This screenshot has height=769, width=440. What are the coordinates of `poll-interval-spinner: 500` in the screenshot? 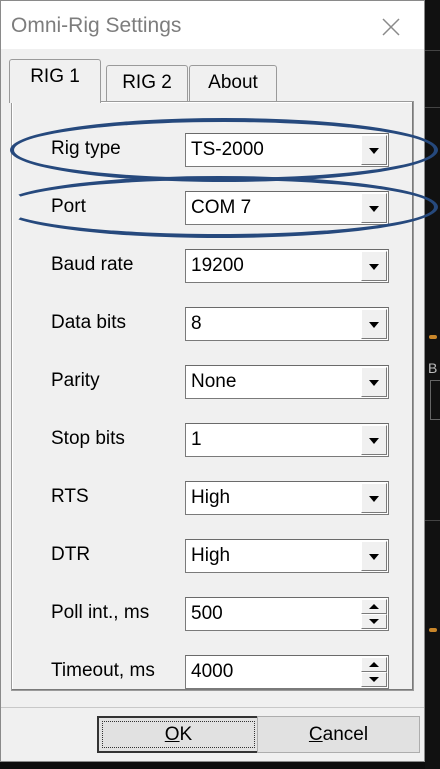 It's located at (287, 614).